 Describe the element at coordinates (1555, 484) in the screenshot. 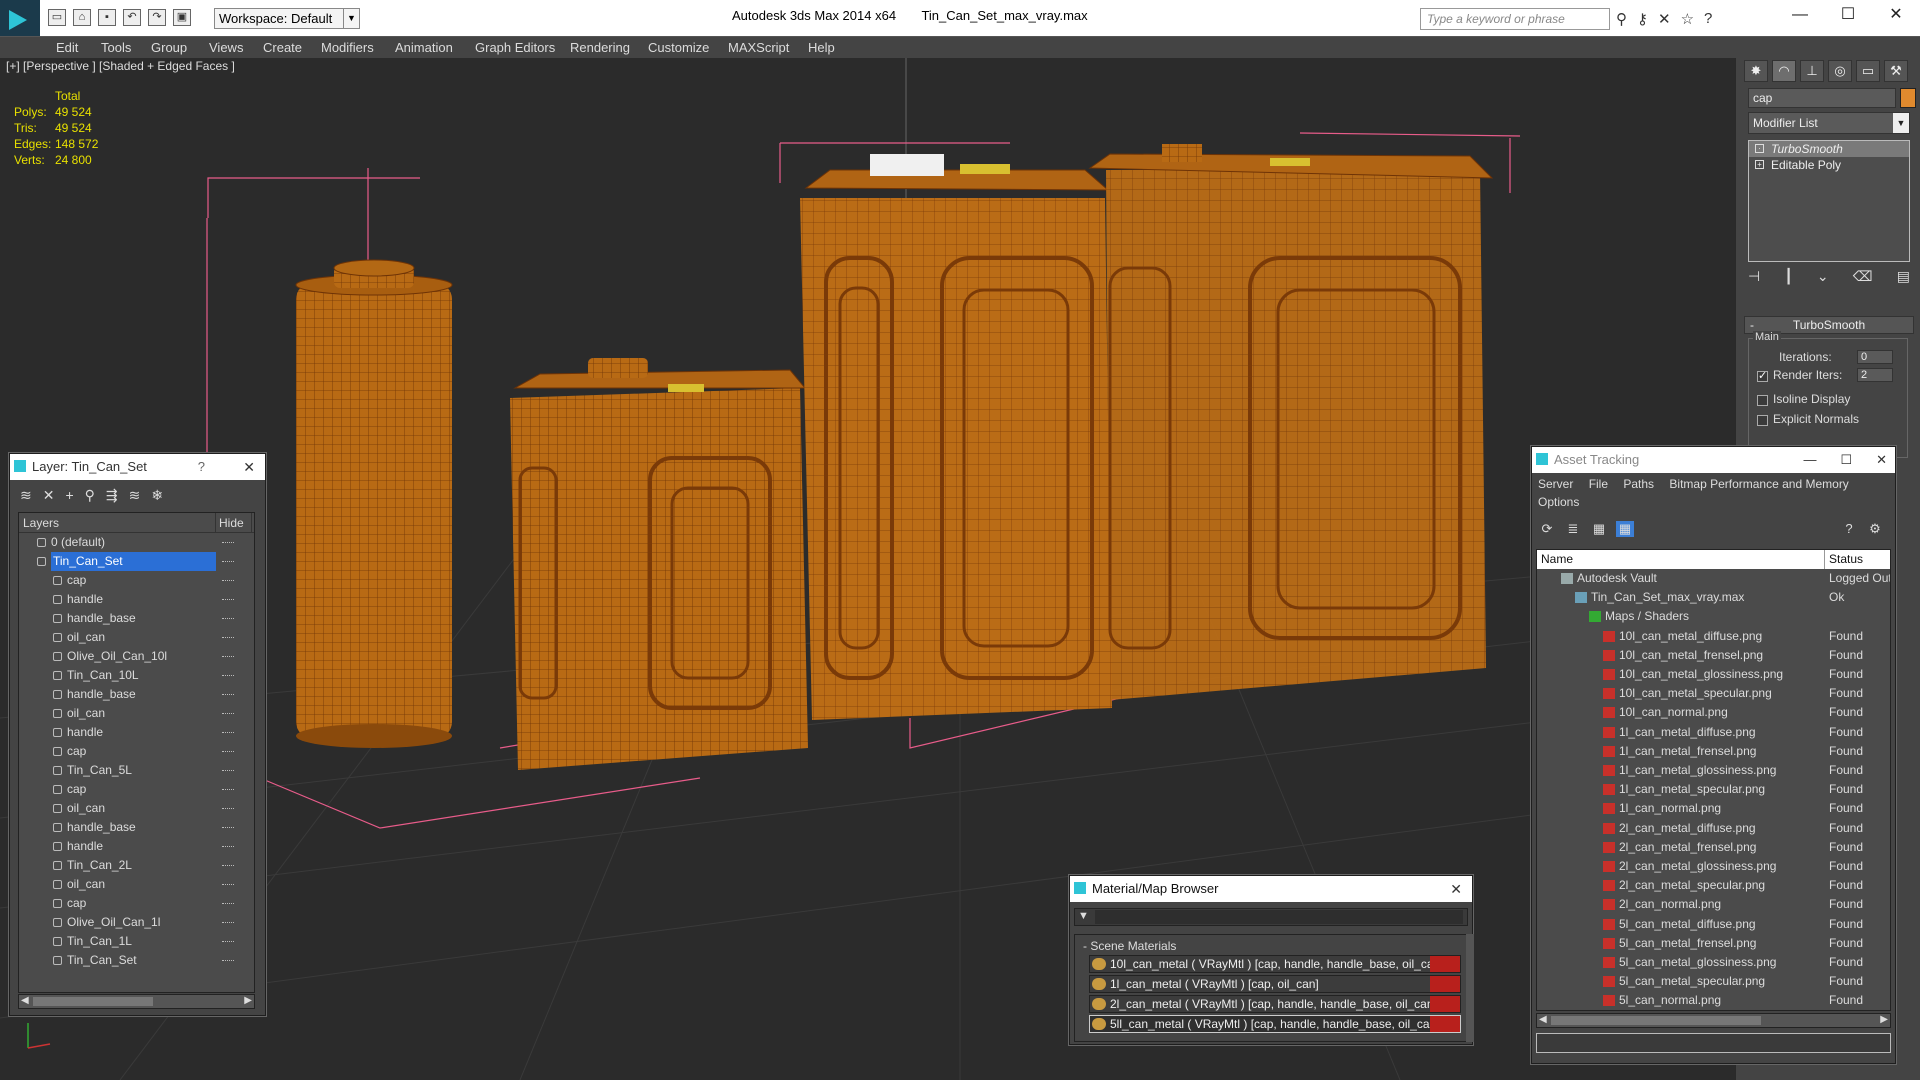

I see `menu-server: Server` at that location.